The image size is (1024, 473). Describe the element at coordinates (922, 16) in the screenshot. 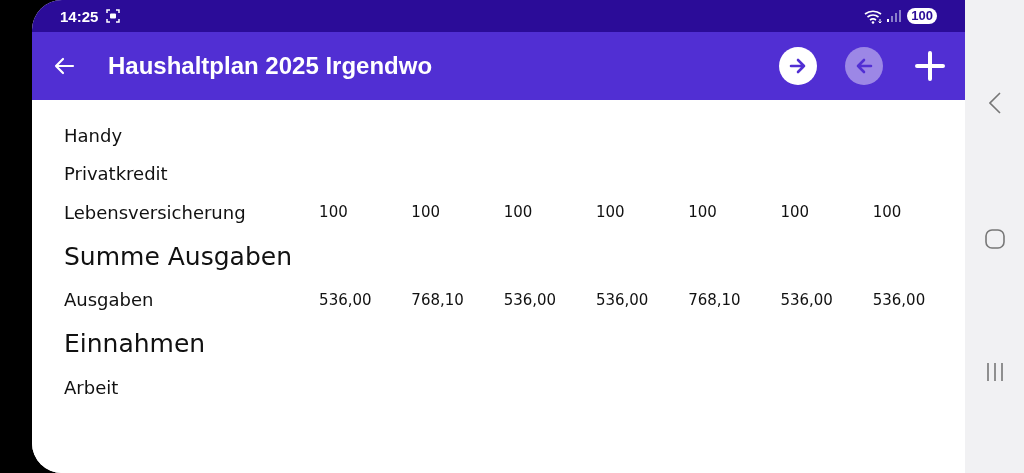

I see `battery-level: 100` at that location.